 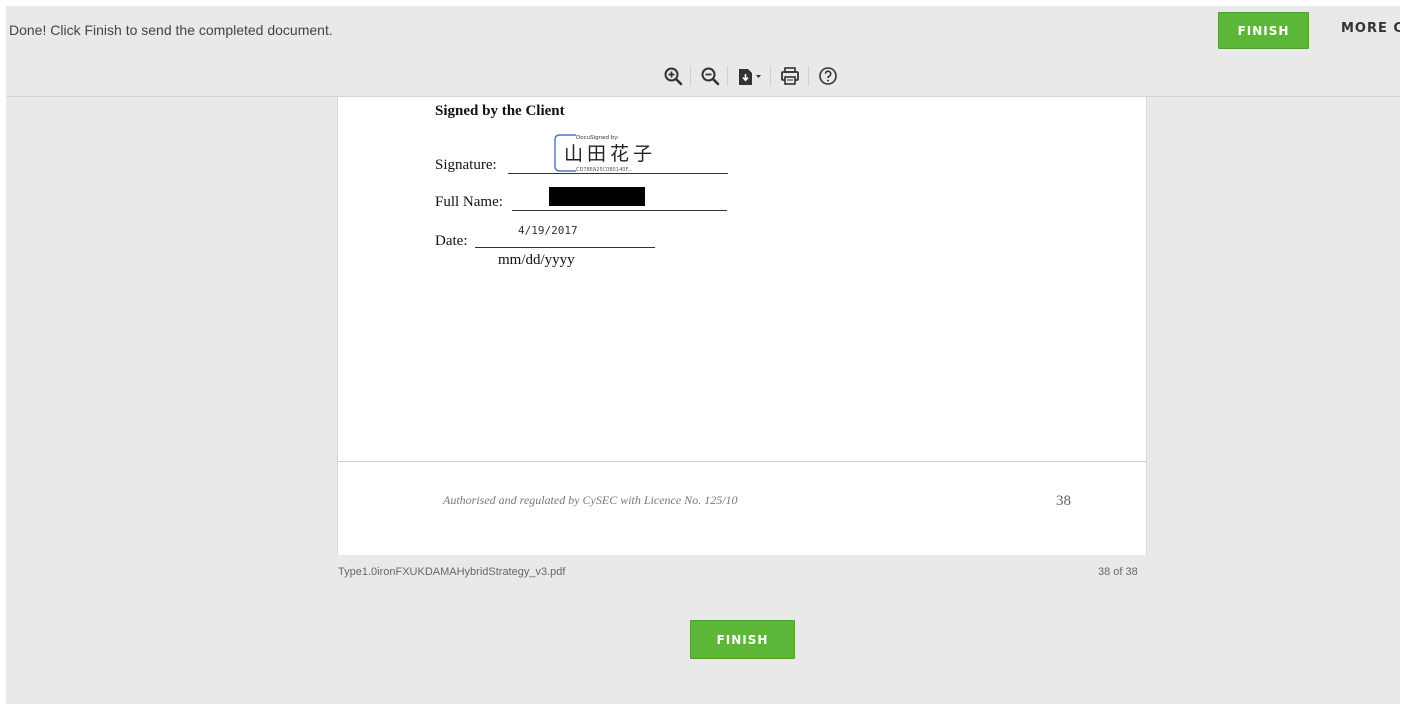 I want to click on full-name-line, so click(x=619, y=210).